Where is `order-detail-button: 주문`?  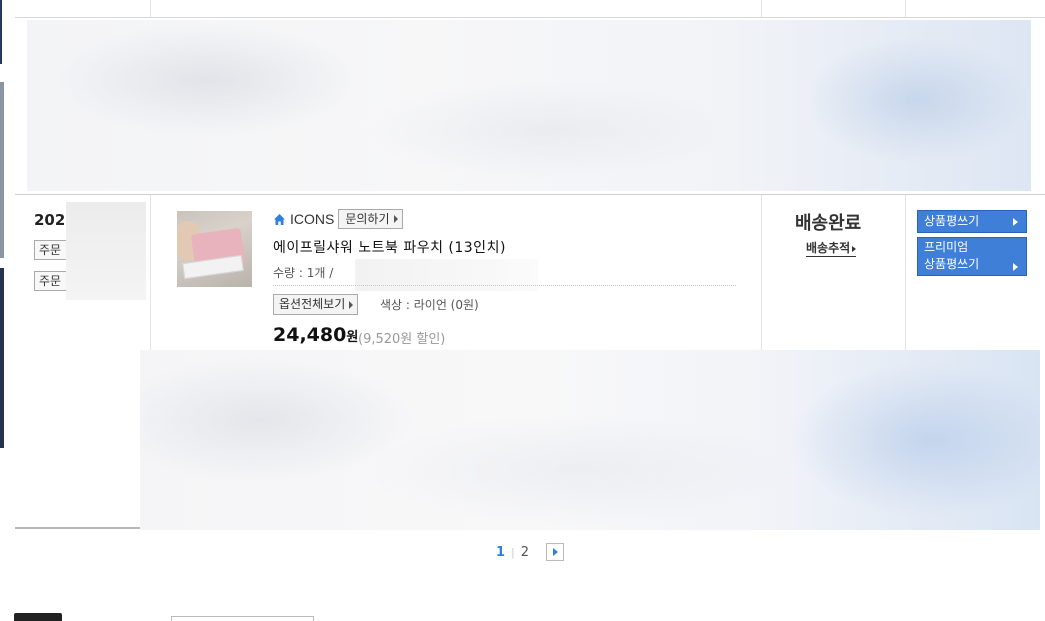
order-detail-button: 주문 is located at coordinates (52, 250).